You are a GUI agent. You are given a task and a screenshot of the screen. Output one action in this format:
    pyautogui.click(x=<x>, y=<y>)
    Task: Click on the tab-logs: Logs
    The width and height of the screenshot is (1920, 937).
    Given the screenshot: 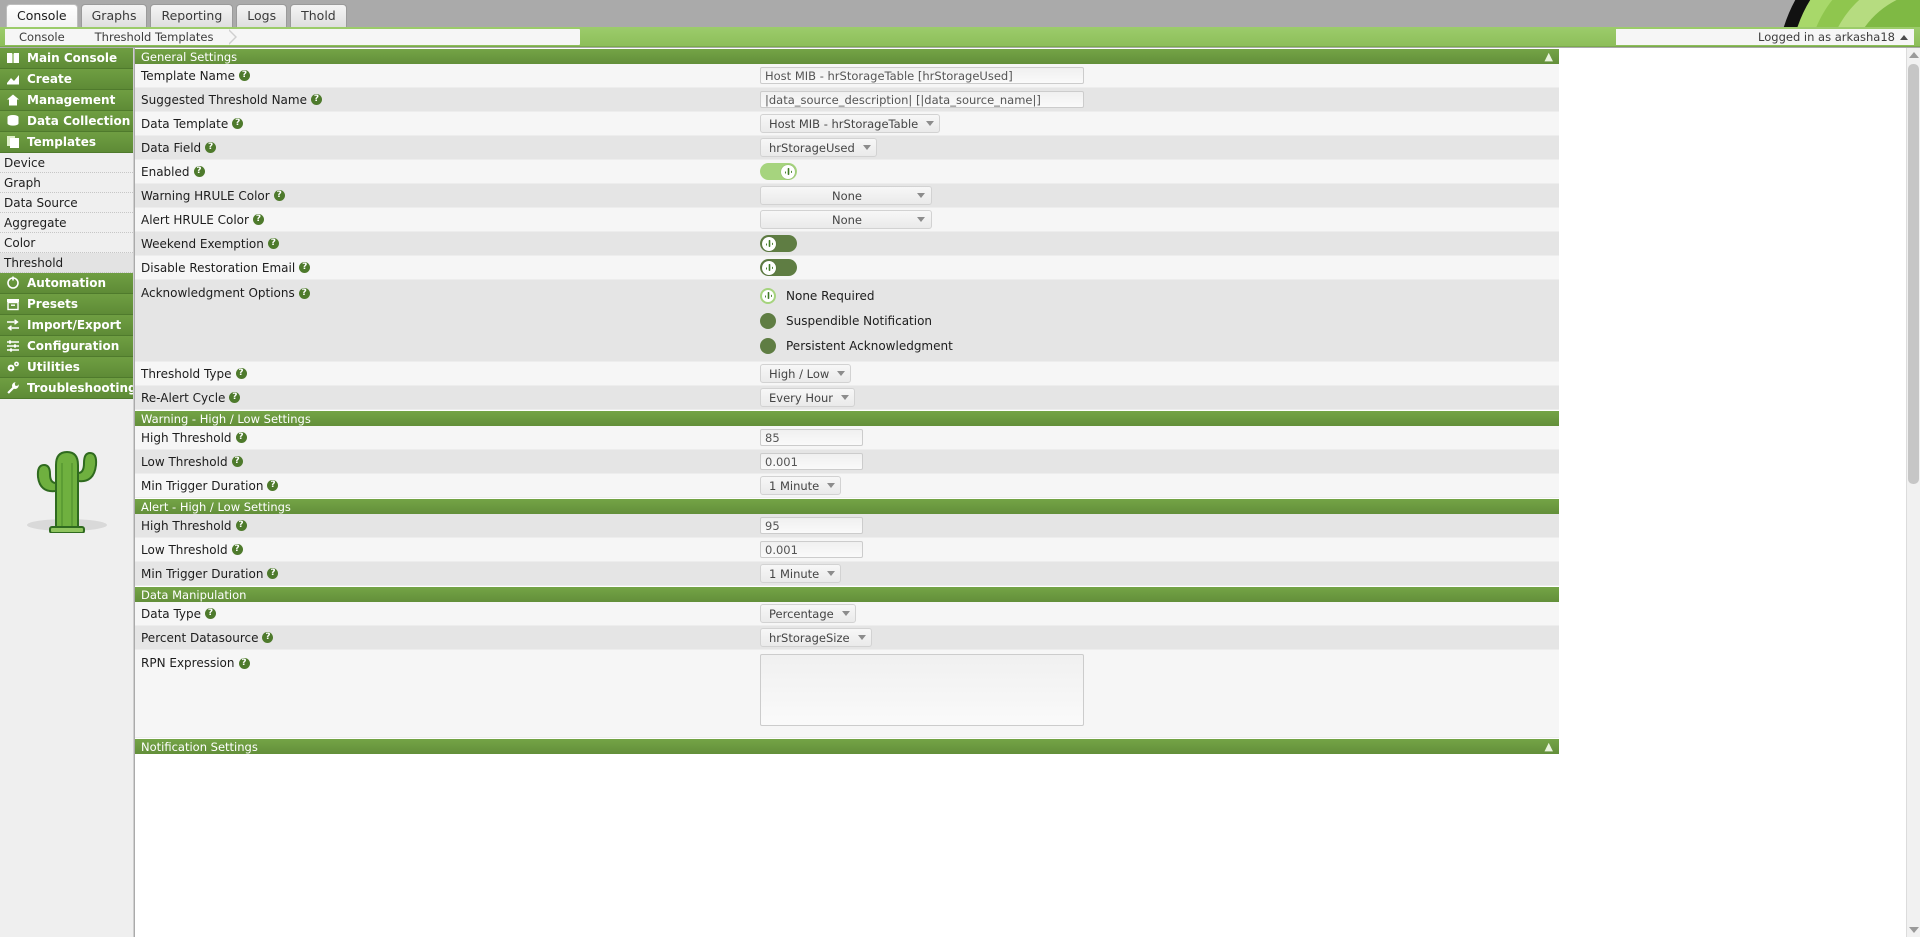 What is the action you would take?
    pyautogui.click(x=262, y=15)
    